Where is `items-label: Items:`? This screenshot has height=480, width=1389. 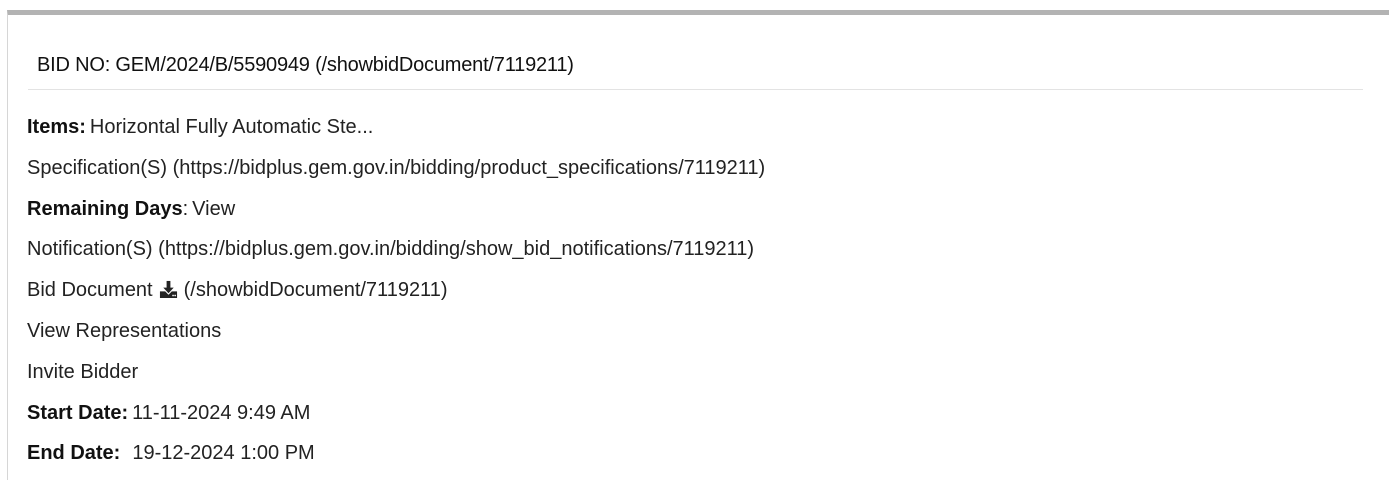
items-label: Items: is located at coordinates (56, 127).